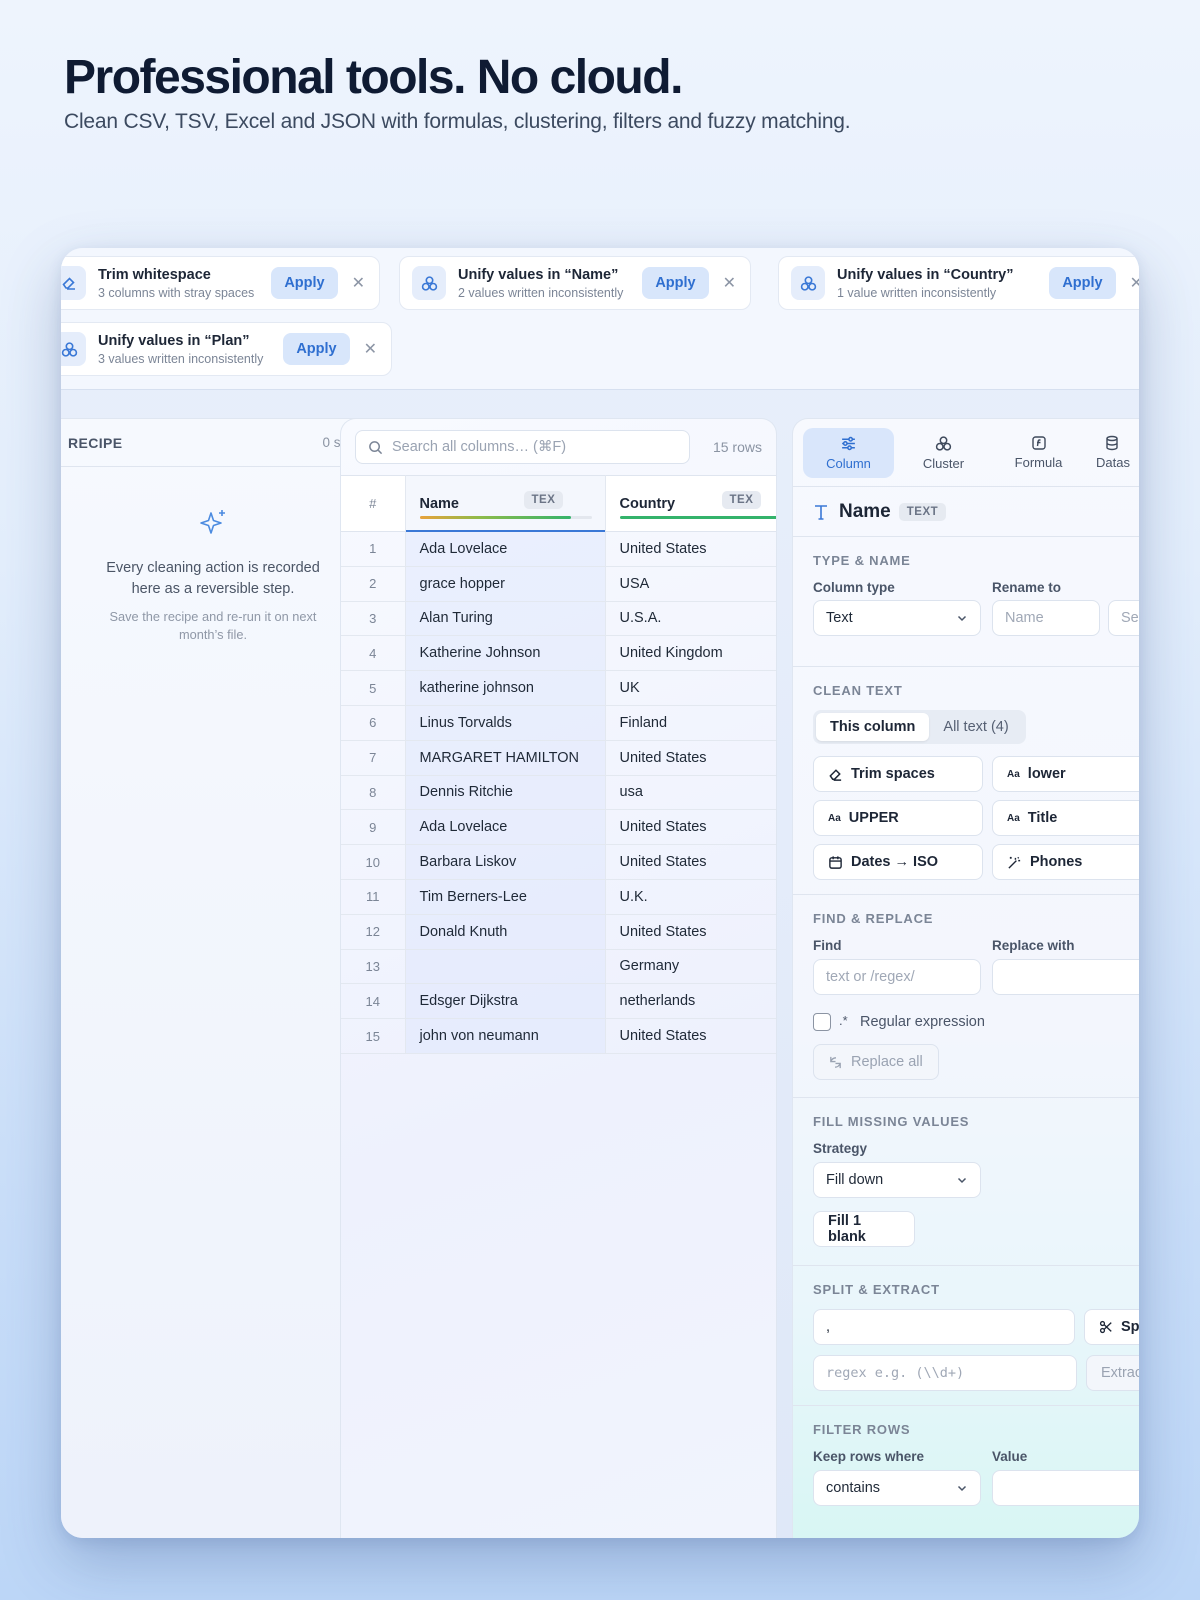 This screenshot has height=1600, width=1200. Describe the element at coordinates (821, 512) in the screenshot. I see `text-type-icon` at that location.